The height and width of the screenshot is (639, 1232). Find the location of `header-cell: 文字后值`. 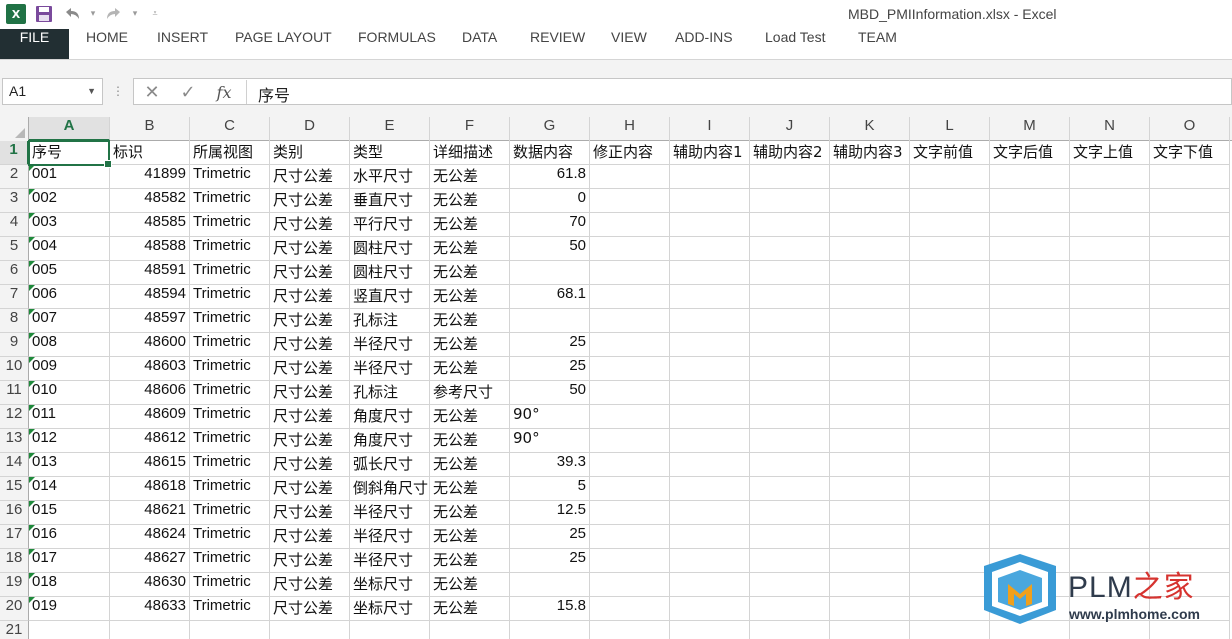

header-cell: 文字后值 is located at coordinates (1030, 153).